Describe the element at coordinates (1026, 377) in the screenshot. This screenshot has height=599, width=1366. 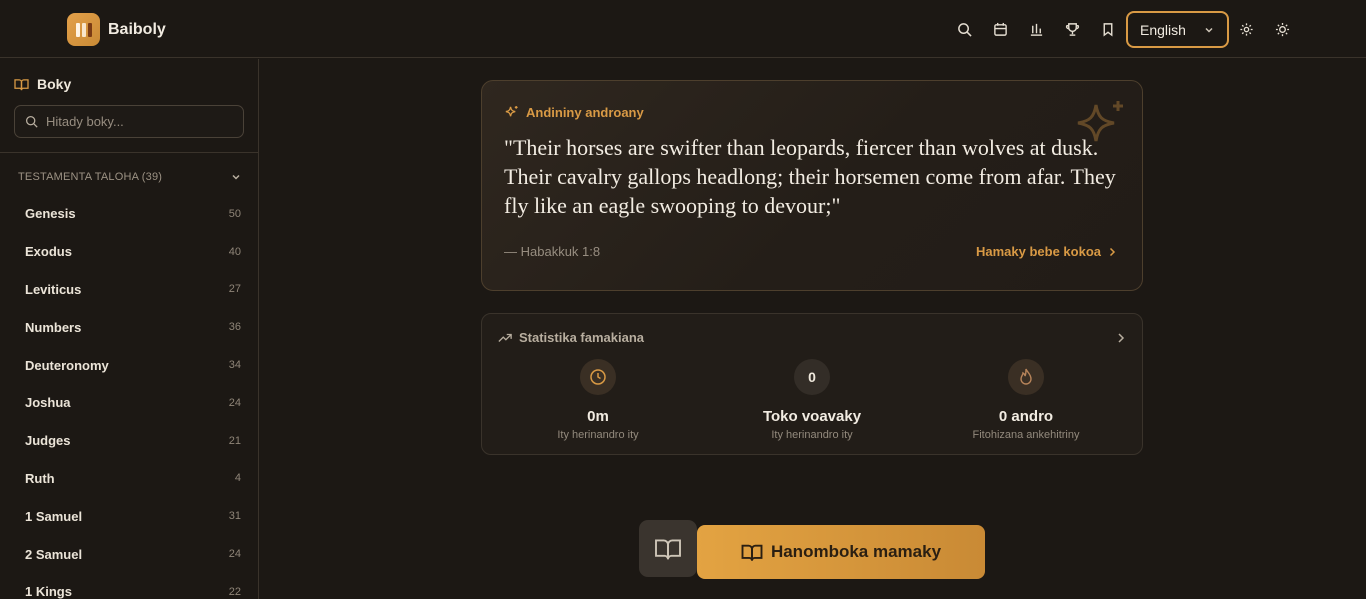
I see `flame-icon` at that location.